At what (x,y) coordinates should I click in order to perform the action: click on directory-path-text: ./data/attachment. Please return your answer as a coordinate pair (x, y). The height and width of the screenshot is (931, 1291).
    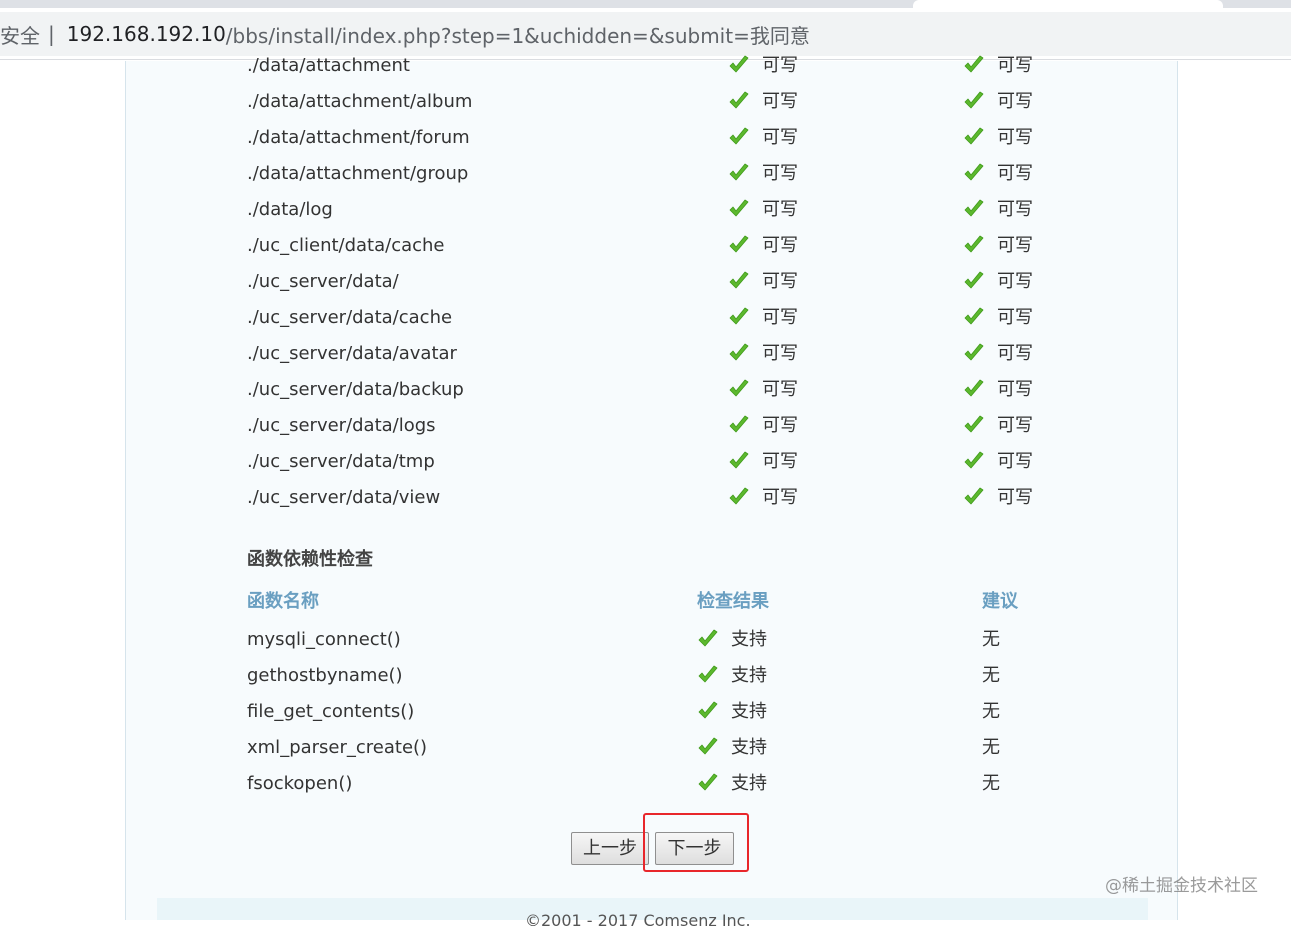
    Looking at the image, I should click on (328, 65).